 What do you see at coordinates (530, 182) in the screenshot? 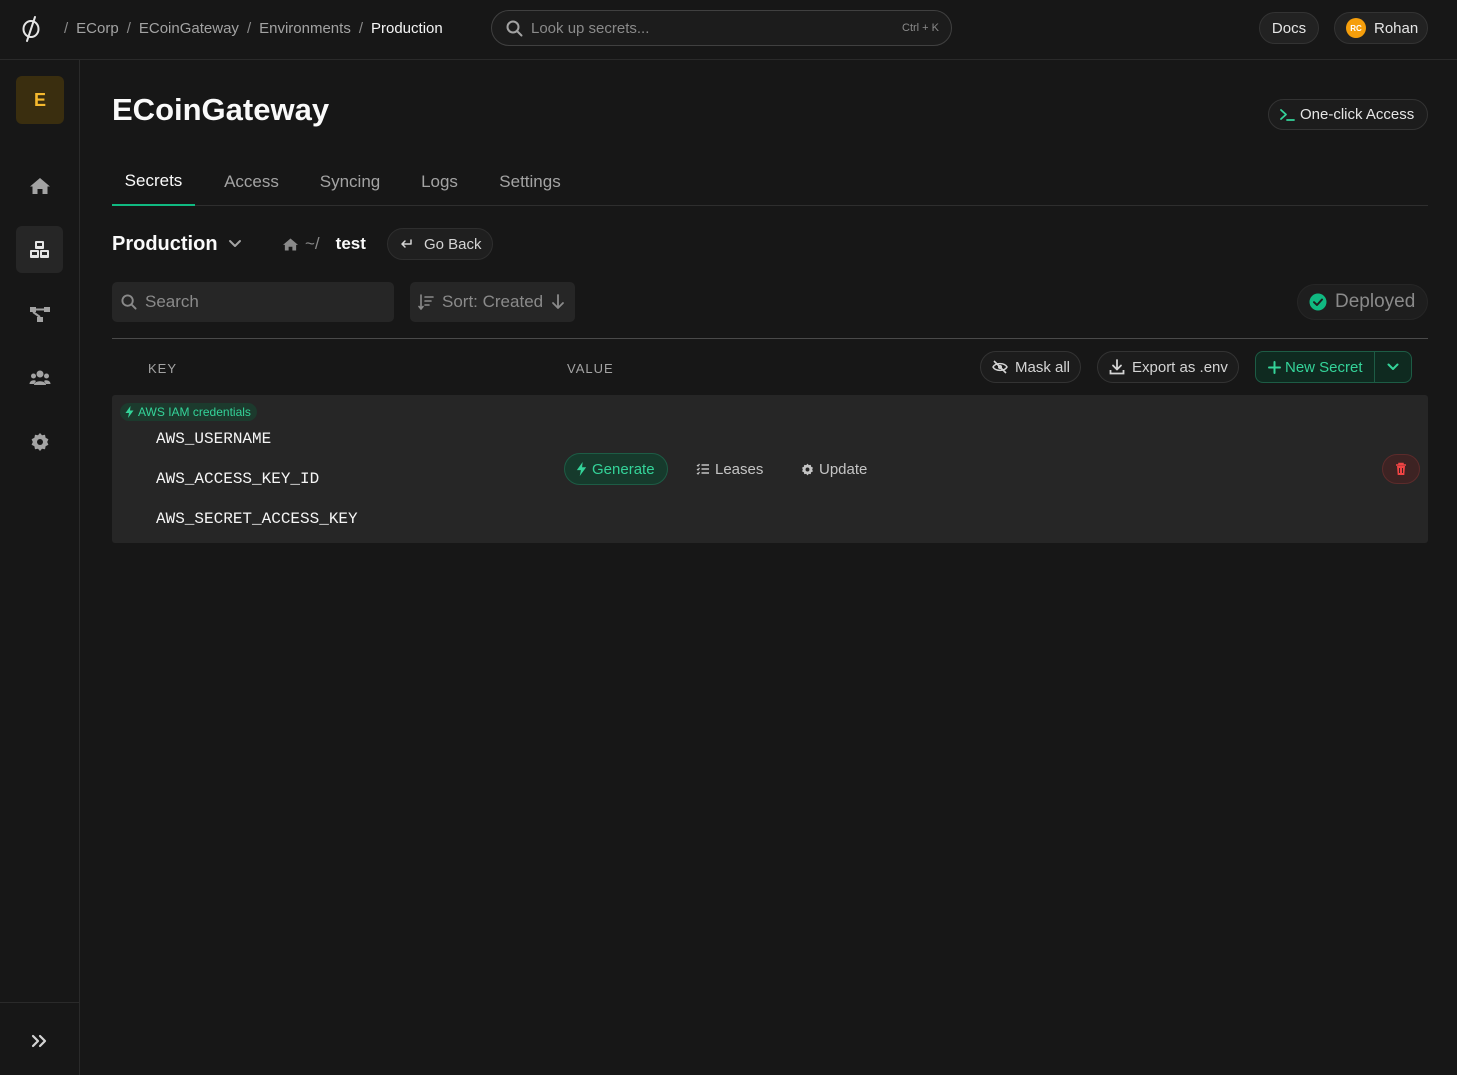
I see `tab-settings: Settings` at bounding box center [530, 182].